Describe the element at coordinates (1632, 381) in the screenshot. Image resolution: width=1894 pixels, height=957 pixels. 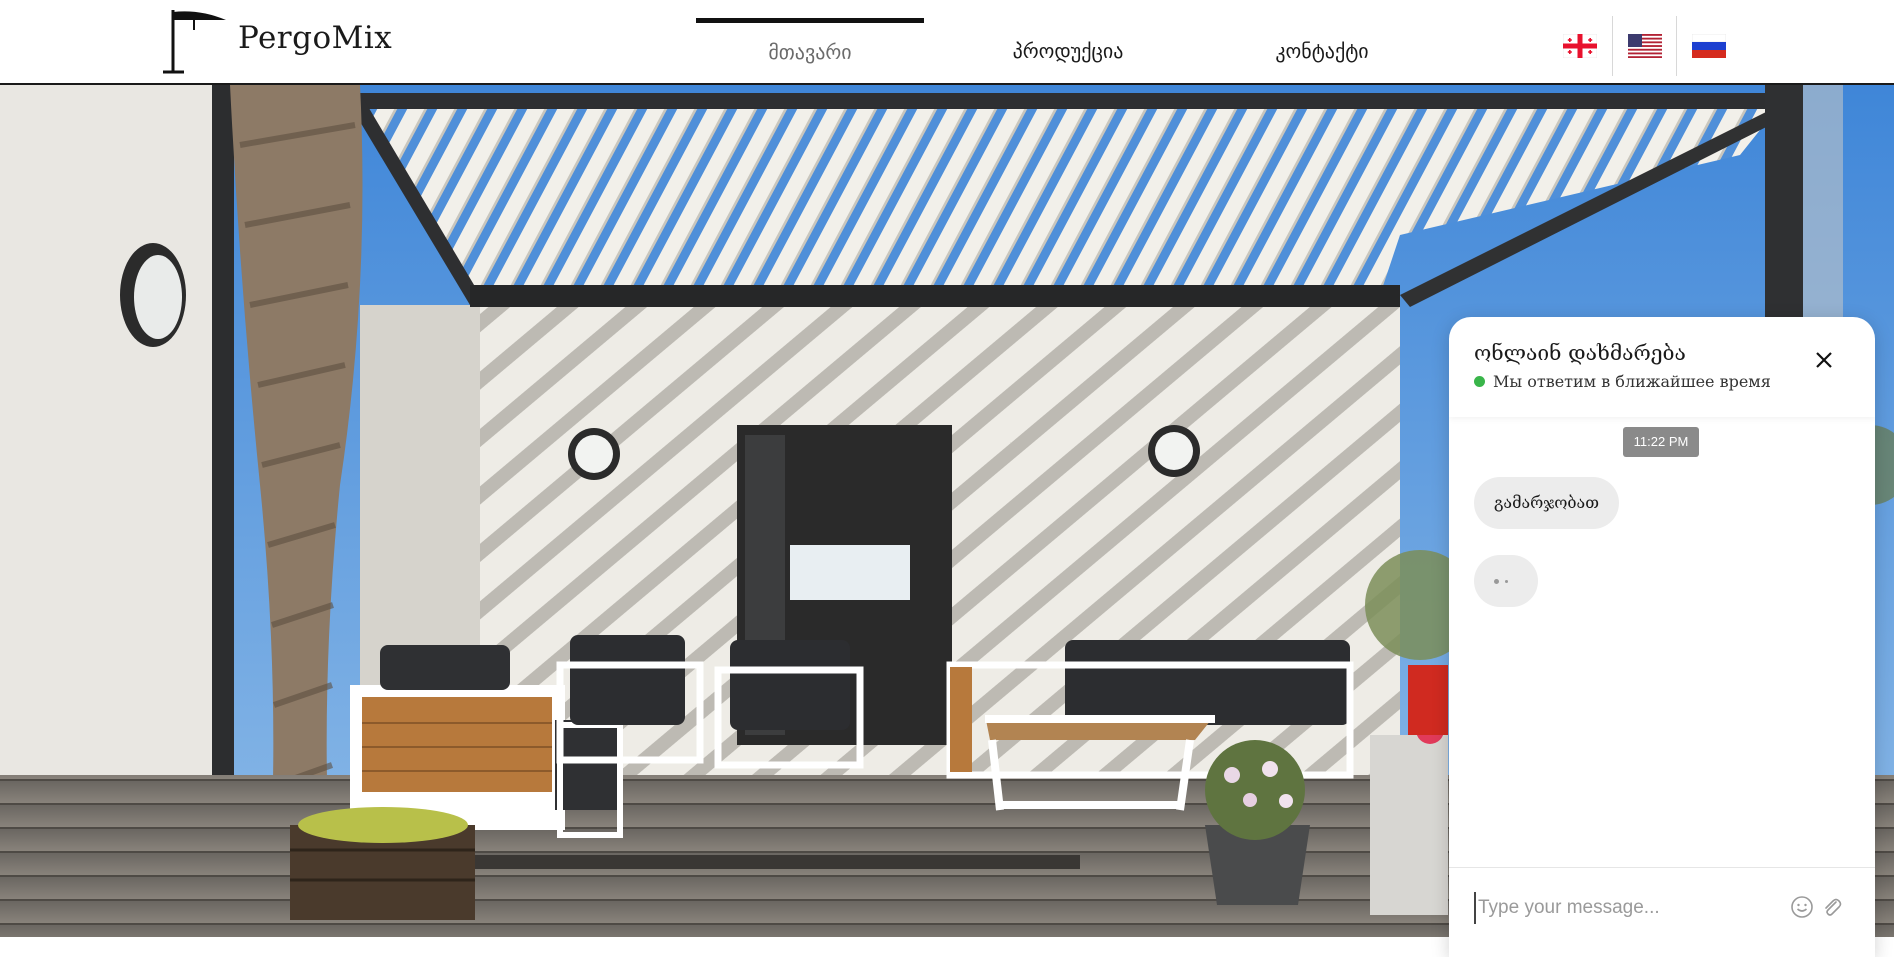
I see `chat-status-text: Мы ответим в ближайшее время` at that location.